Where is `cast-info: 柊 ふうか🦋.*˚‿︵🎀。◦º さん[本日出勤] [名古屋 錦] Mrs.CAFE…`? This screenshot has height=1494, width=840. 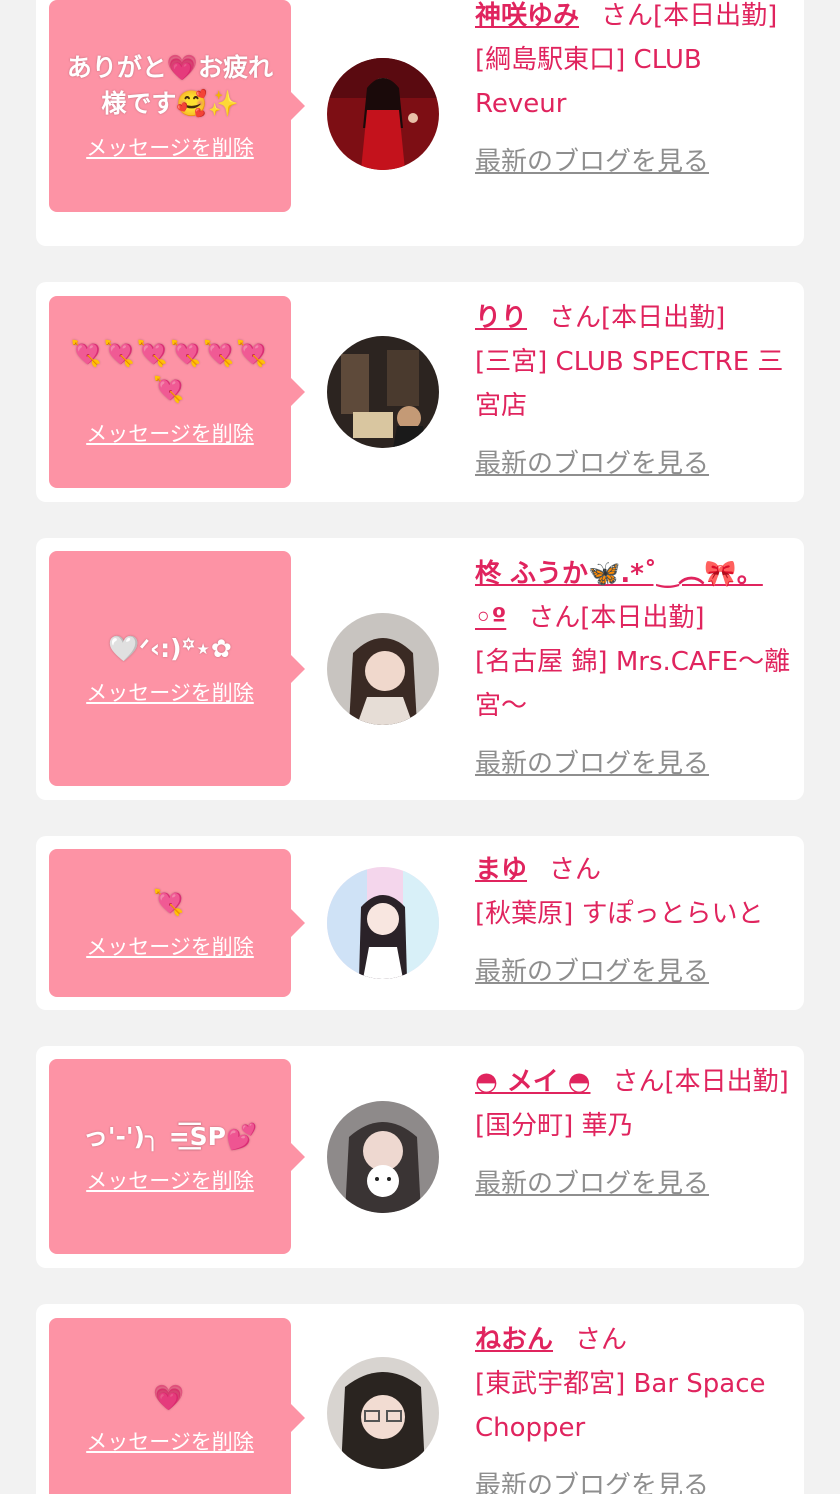
cast-info: 柊 ふうか🦋.*˚‿︵🎀。◦º さん[本日出勤] [名古屋 錦] Mrs.CAFE… is located at coordinates (634, 669).